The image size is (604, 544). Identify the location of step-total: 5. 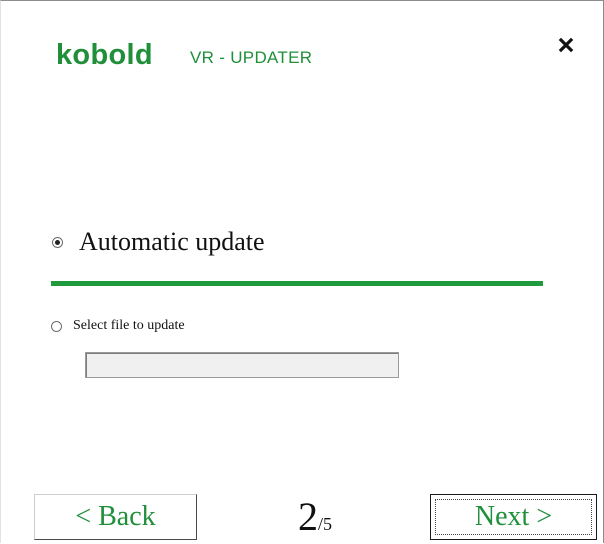
(328, 524).